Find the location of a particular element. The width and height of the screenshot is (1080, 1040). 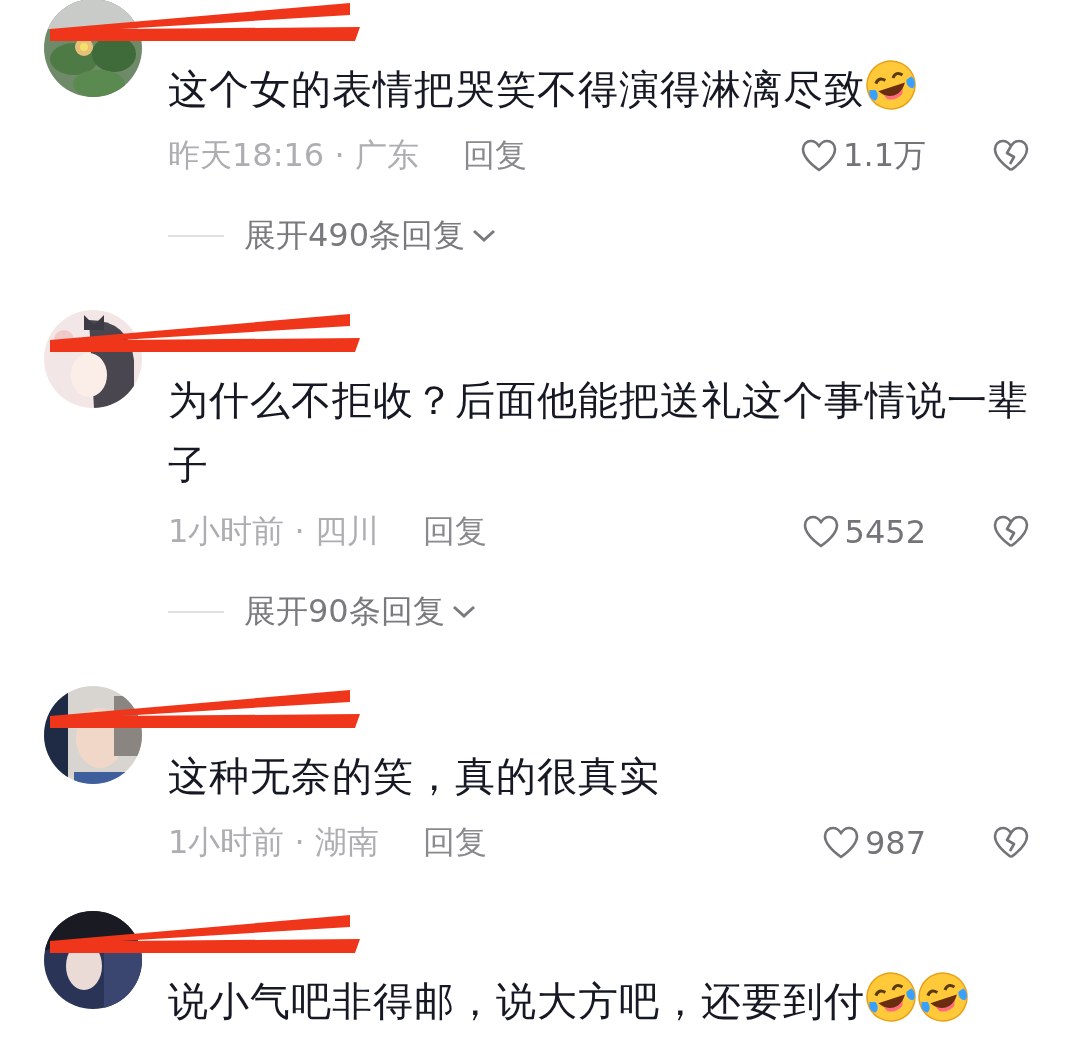

time-location: 1小时前 · 湖南 is located at coordinates (273, 842).